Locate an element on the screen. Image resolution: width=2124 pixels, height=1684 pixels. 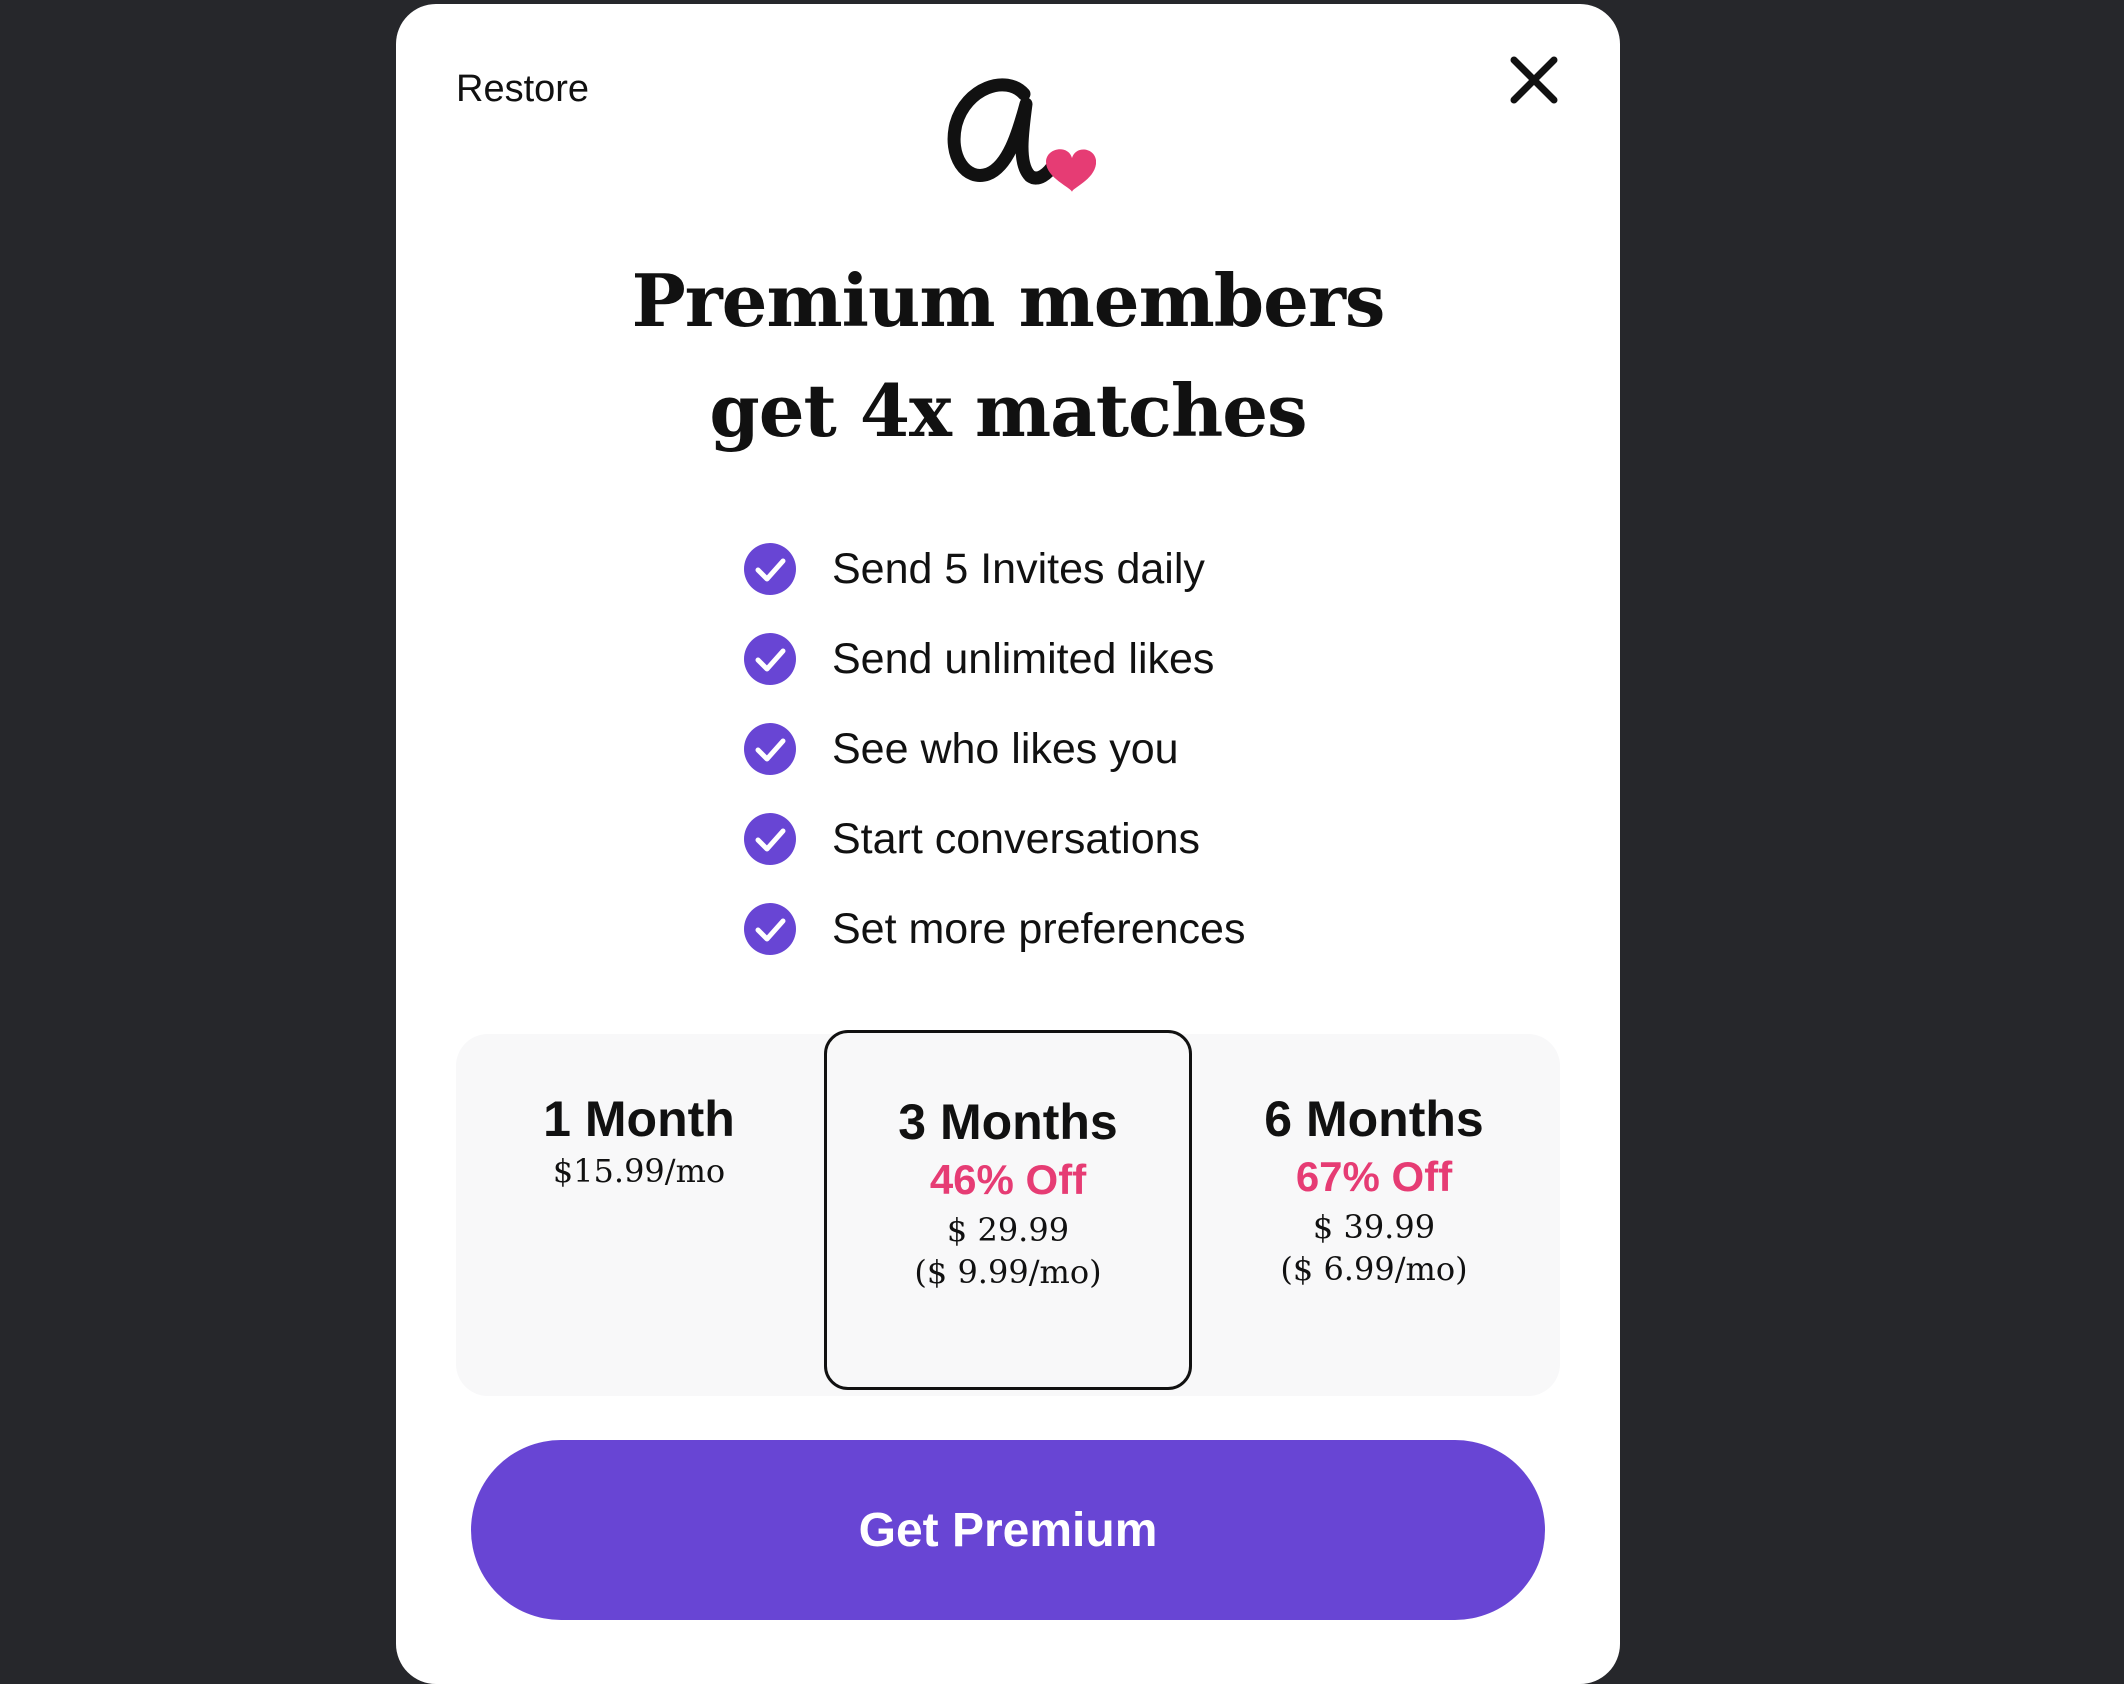
plan-6-months: 6 Months 67% Off $ 39.99 ($ 6.99/mo) is located at coordinates (1374, 1215).